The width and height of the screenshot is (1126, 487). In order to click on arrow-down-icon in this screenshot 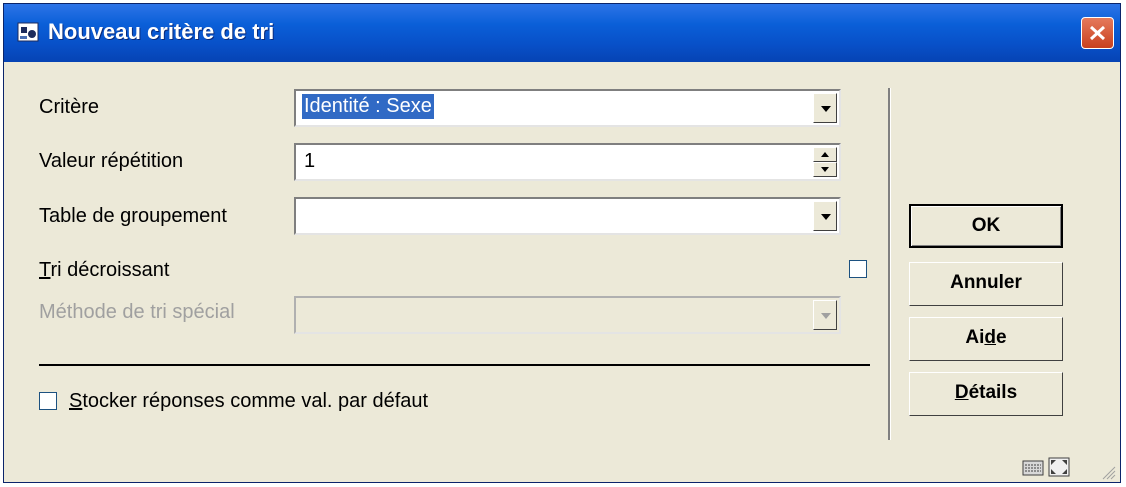, I will do `click(825, 169)`.